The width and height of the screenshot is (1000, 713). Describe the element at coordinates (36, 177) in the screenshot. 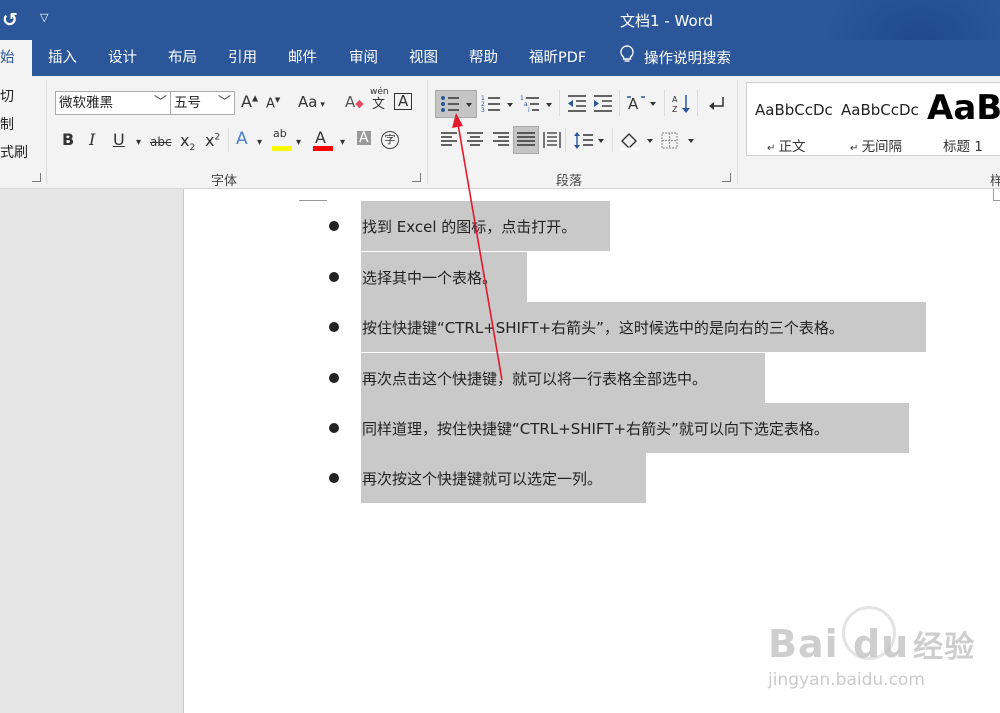

I see `clipboard-dialog-launcher` at that location.